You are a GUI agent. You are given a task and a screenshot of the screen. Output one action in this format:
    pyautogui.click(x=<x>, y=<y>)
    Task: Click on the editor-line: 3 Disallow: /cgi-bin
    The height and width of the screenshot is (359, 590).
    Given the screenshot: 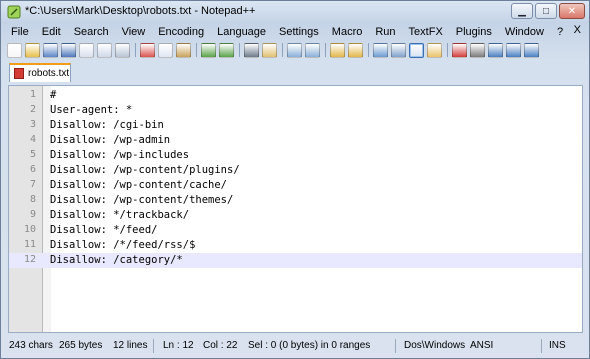 What is the action you would take?
    pyautogui.click(x=295, y=125)
    